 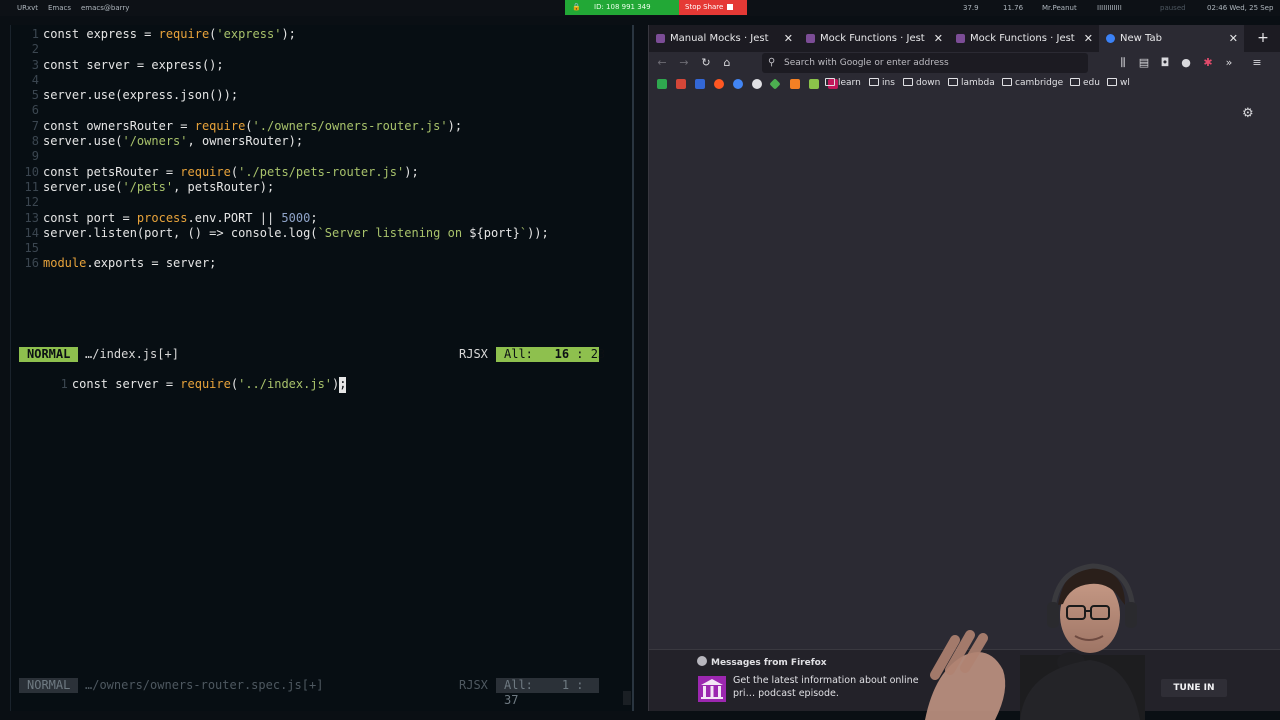 I want to click on address-bar: ⚲ Search with Google or enter address, so click(x=925, y=63).